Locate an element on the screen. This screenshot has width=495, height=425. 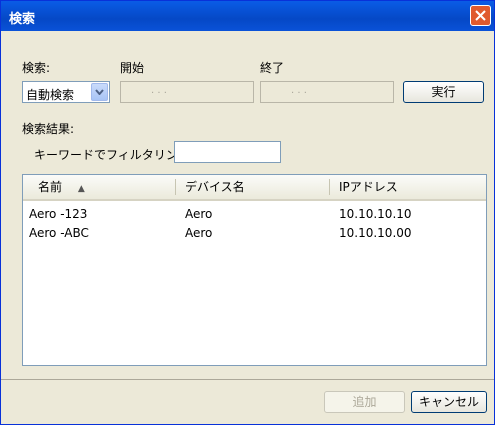
keyword-filter-input is located at coordinates (227, 152).